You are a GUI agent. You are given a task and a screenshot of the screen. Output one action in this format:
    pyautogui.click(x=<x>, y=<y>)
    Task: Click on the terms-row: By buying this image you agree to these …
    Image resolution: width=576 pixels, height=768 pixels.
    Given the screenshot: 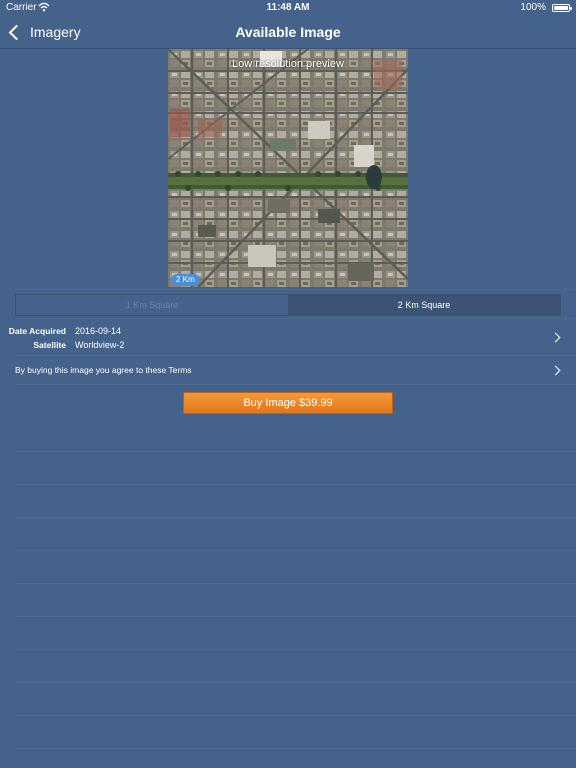 What is the action you would take?
    pyautogui.click(x=288, y=370)
    